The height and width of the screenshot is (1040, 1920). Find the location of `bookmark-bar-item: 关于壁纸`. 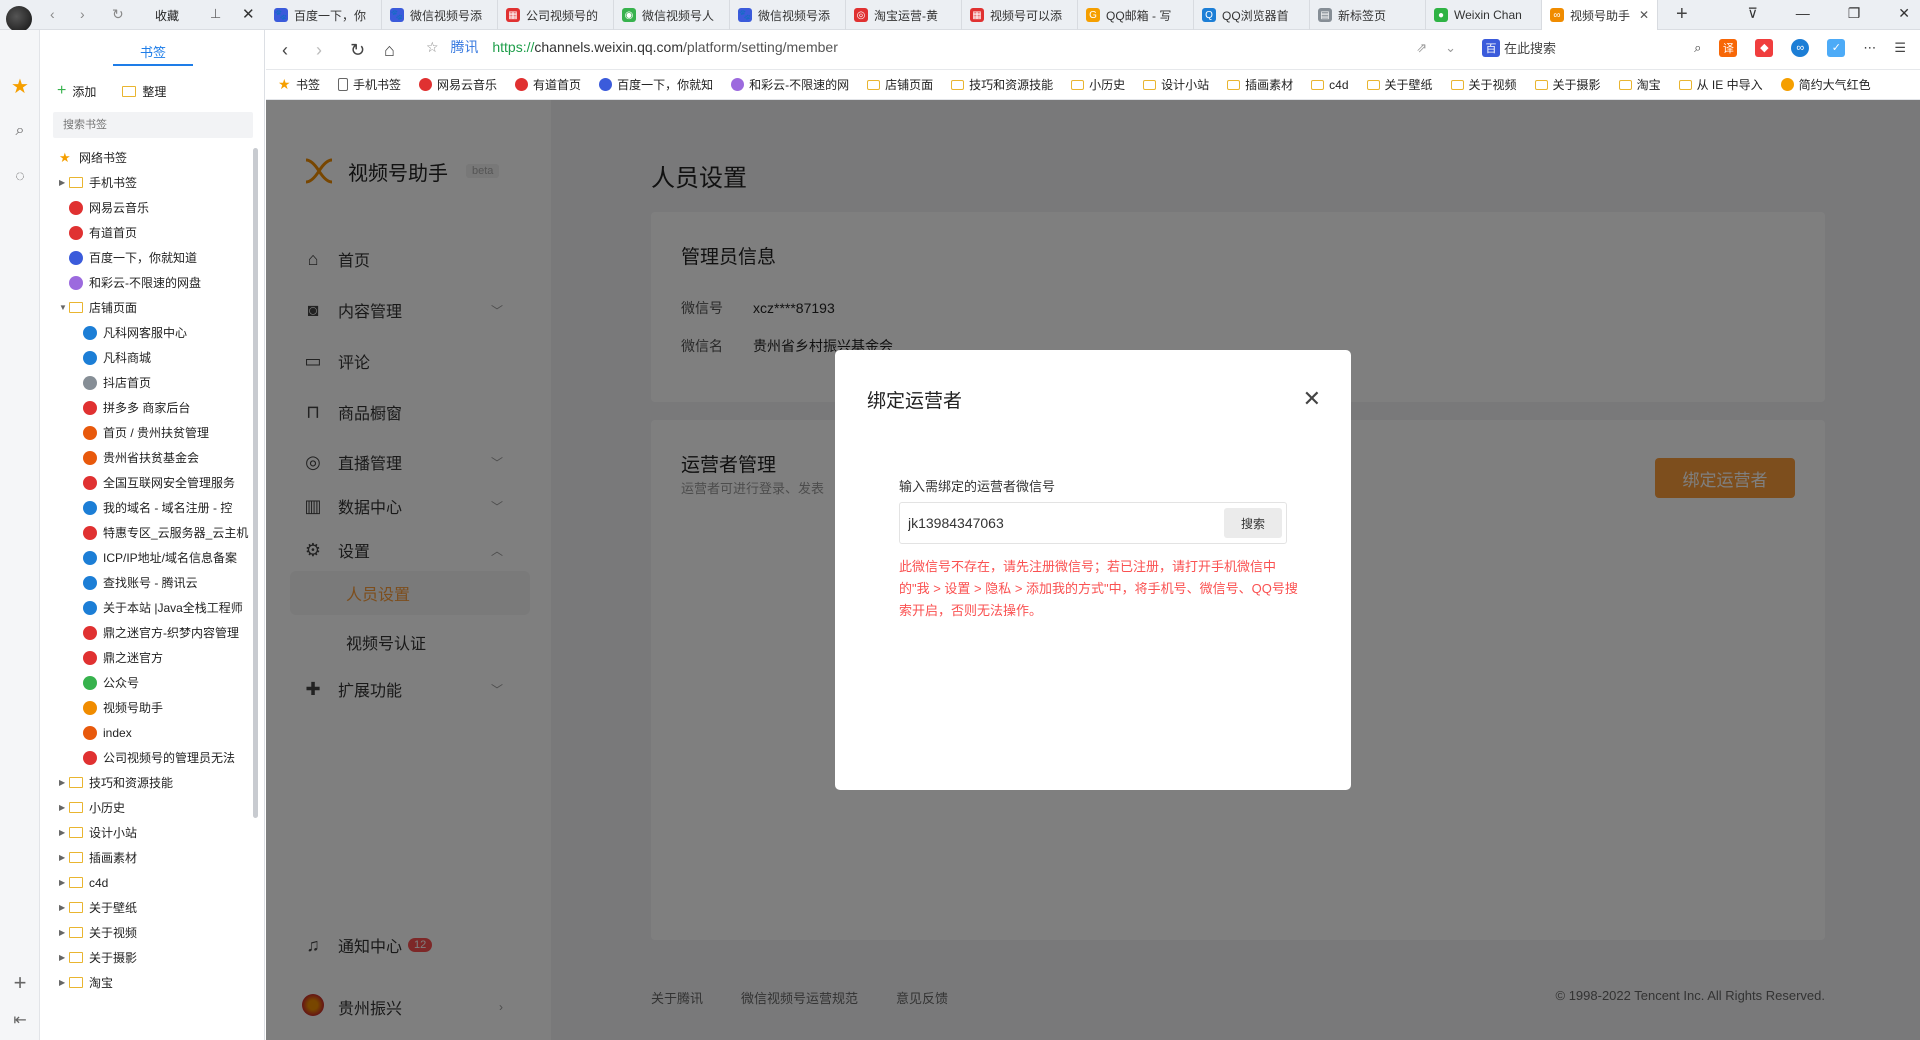

bookmark-bar-item: 关于壁纸 is located at coordinates (1399, 84).